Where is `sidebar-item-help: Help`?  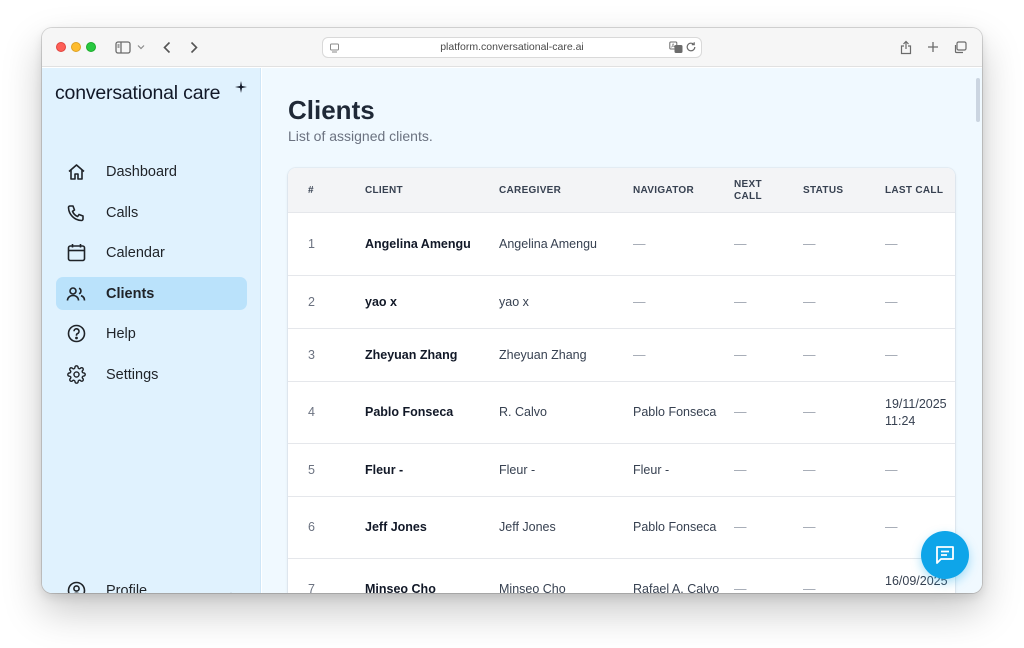 sidebar-item-help: Help is located at coordinates (151, 333).